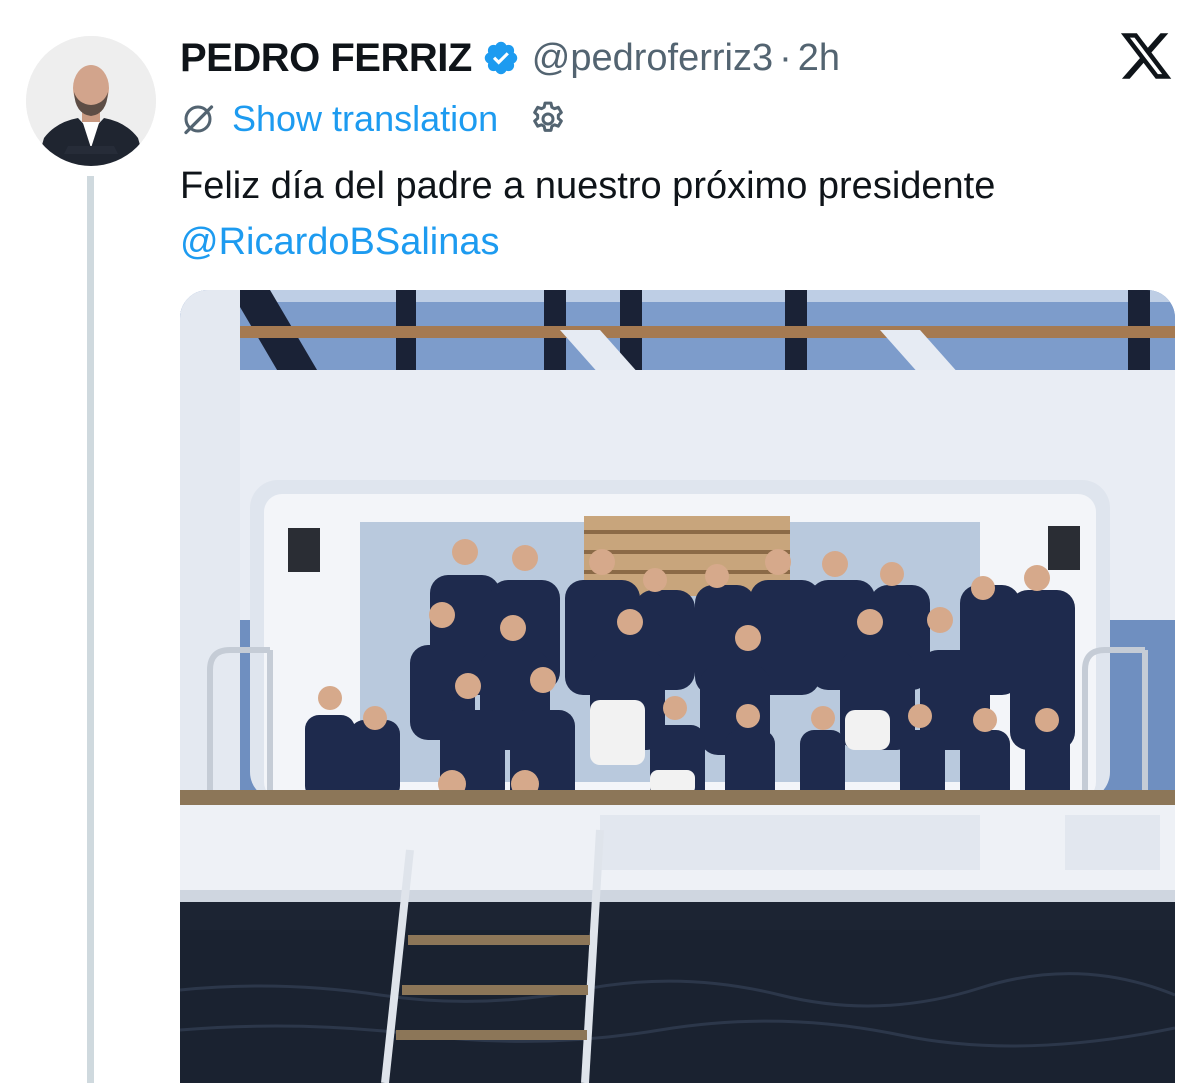 Image resolution: width=1200 pixels, height=1083 pixels. I want to click on mention-link: @RicardoBSalinas, so click(675, 242).